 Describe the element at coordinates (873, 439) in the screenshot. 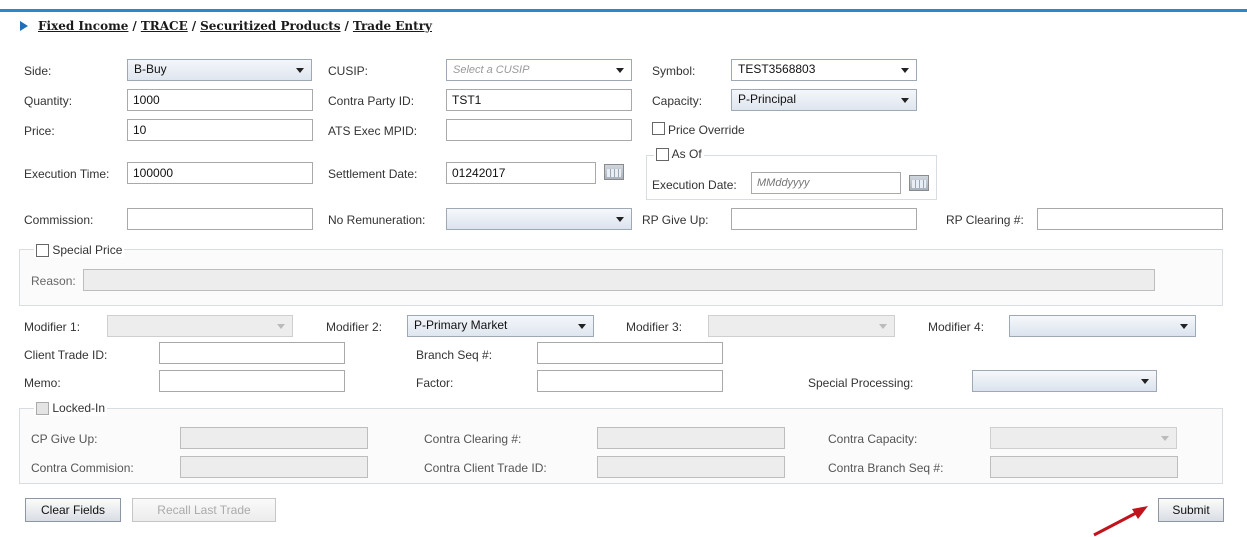

I see `contra-capacity-label: Contra Capacity:` at that location.